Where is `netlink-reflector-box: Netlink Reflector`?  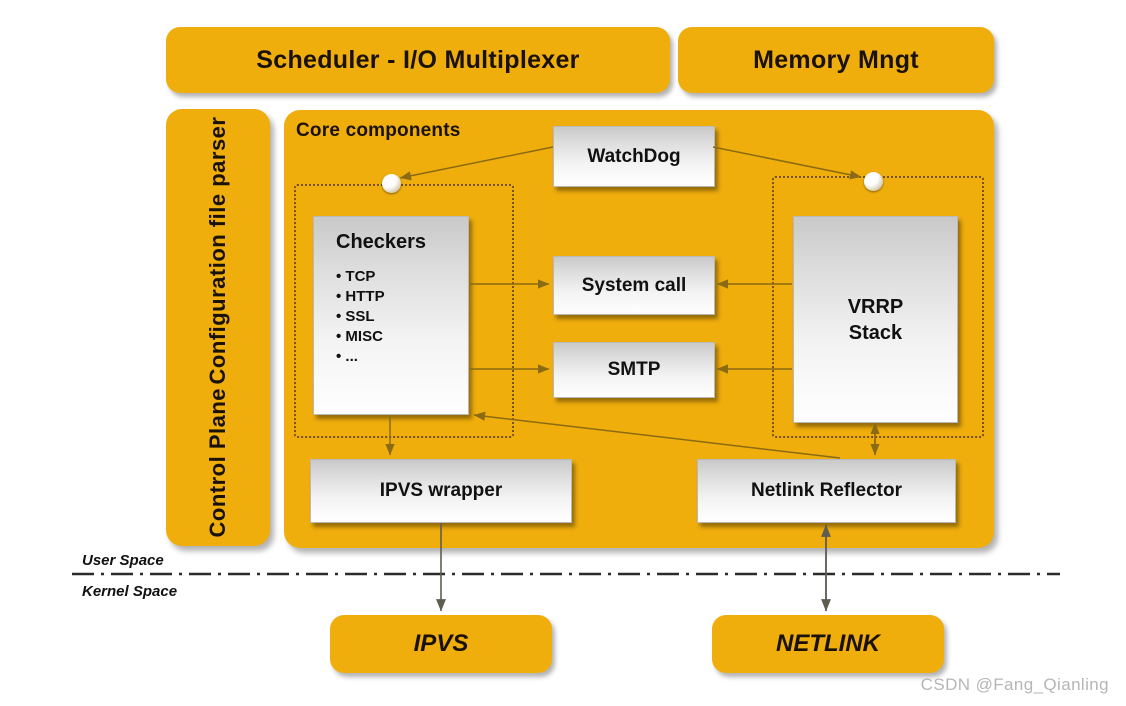 netlink-reflector-box: Netlink Reflector is located at coordinates (826, 491).